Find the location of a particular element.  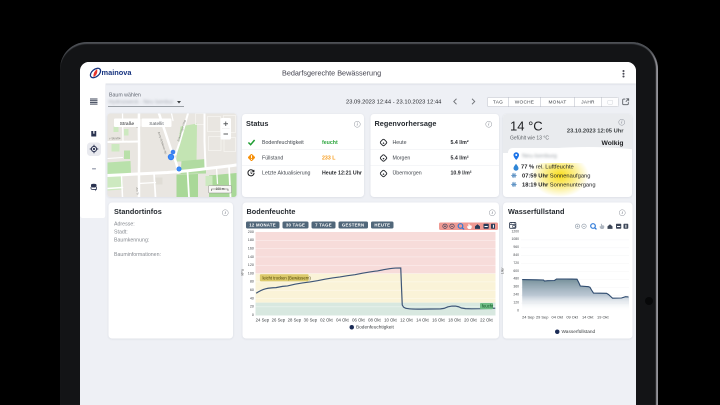

svg-text: Am Tr is located at coordinates (137, 191).